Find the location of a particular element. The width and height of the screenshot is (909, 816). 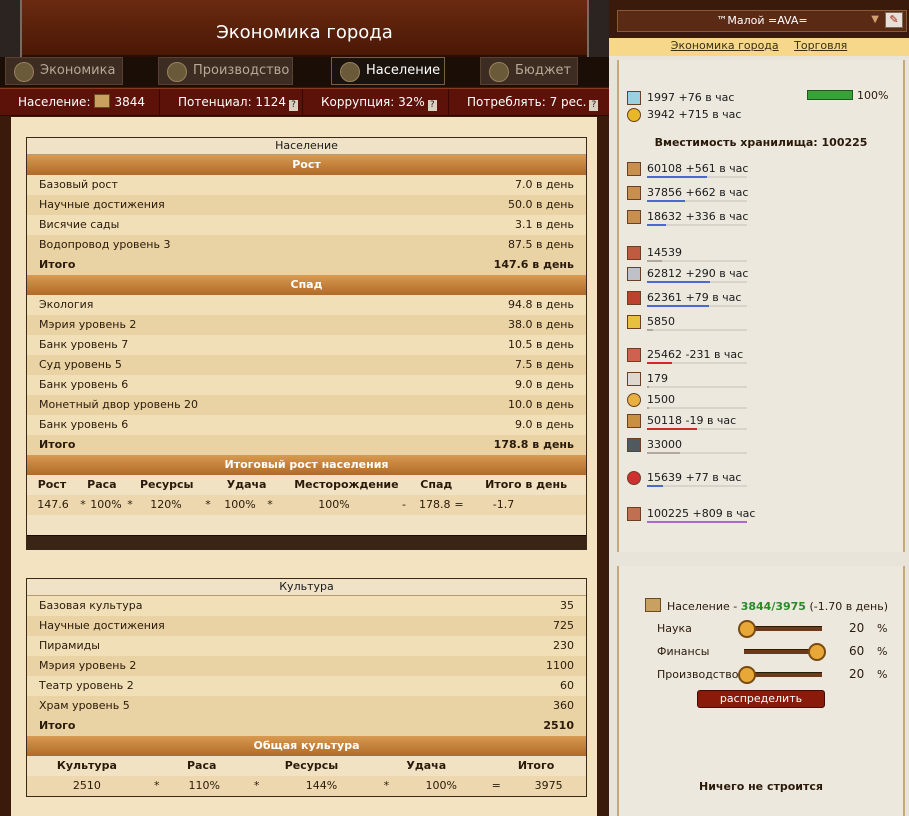

resource-row: 50118 -19 в час is located at coordinates (687, 421).